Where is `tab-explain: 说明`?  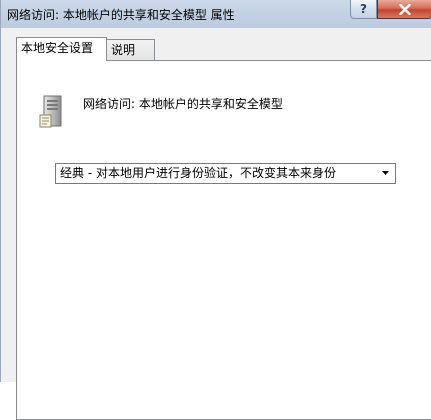
tab-explain: 说明 is located at coordinates (130, 50).